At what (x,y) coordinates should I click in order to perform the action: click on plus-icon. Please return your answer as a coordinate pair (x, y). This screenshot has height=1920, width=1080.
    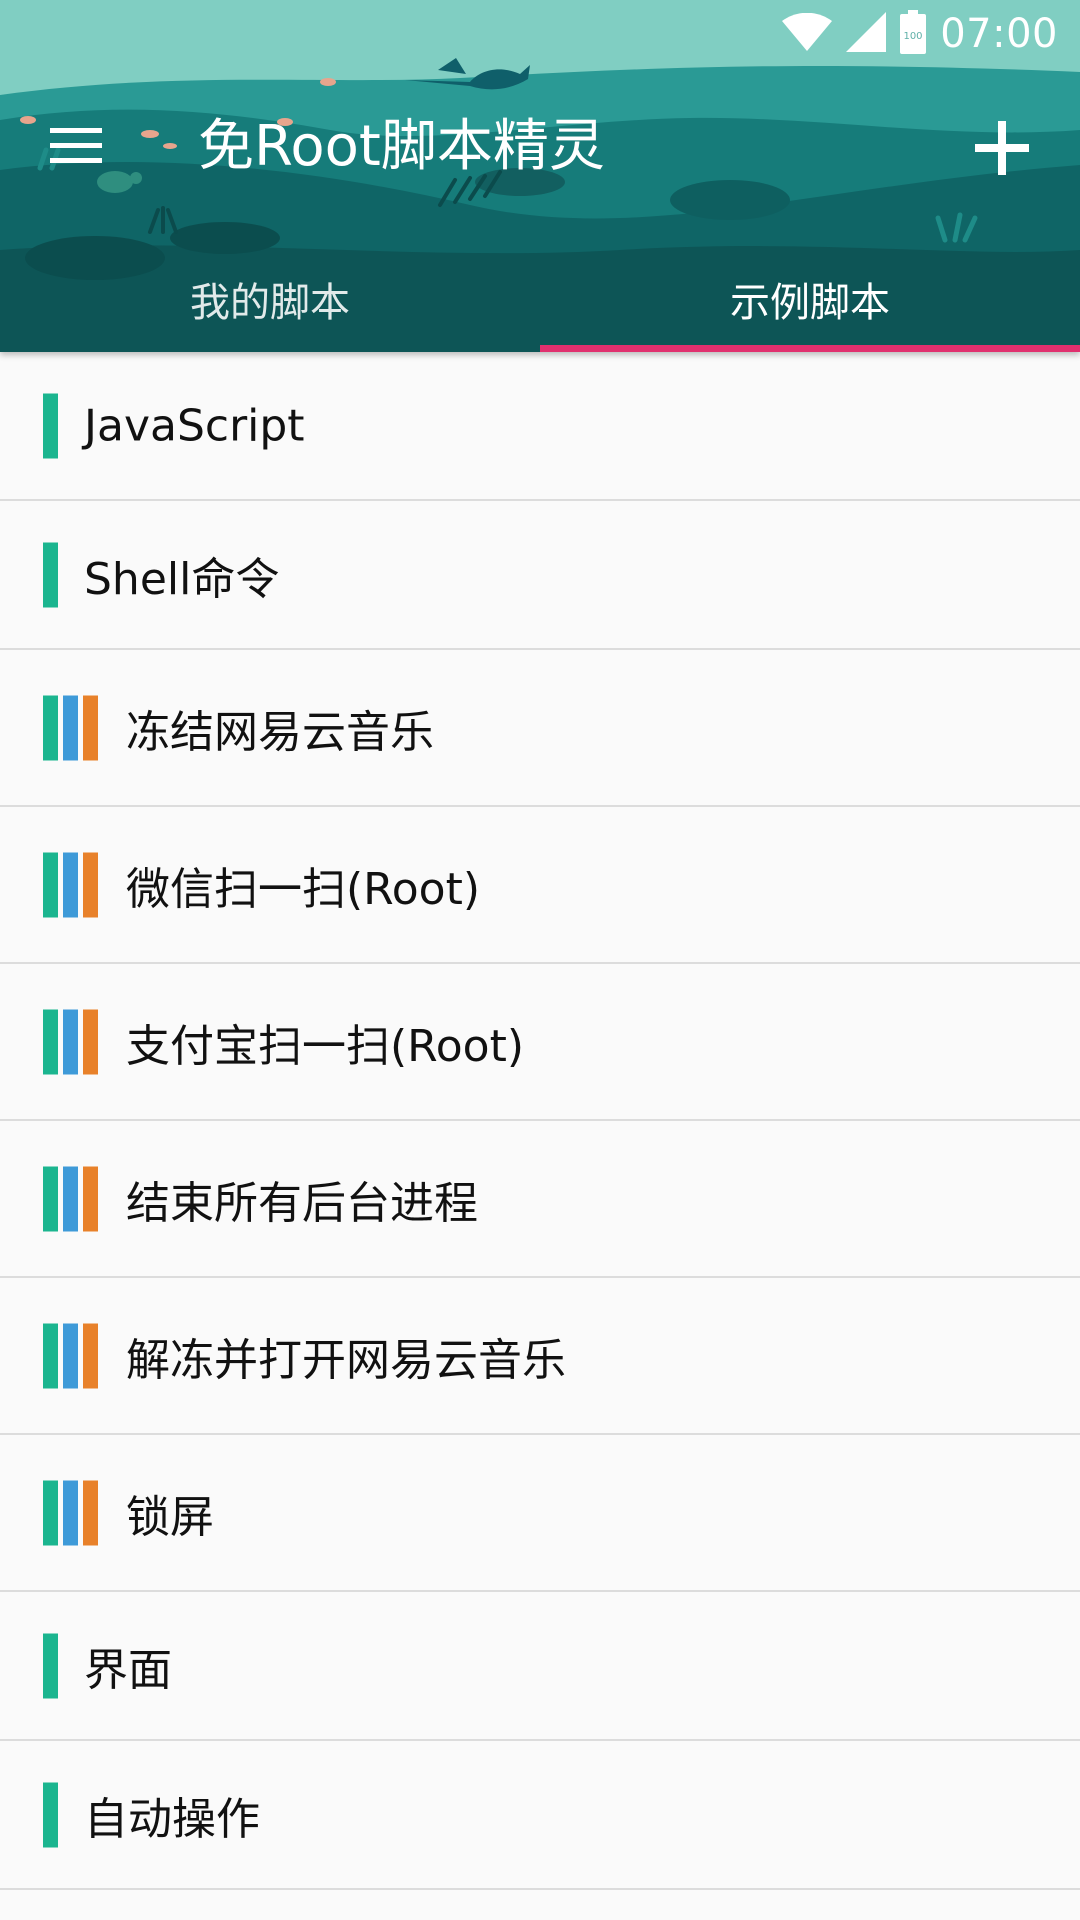
    Looking at the image, I should click on (1002, 148).